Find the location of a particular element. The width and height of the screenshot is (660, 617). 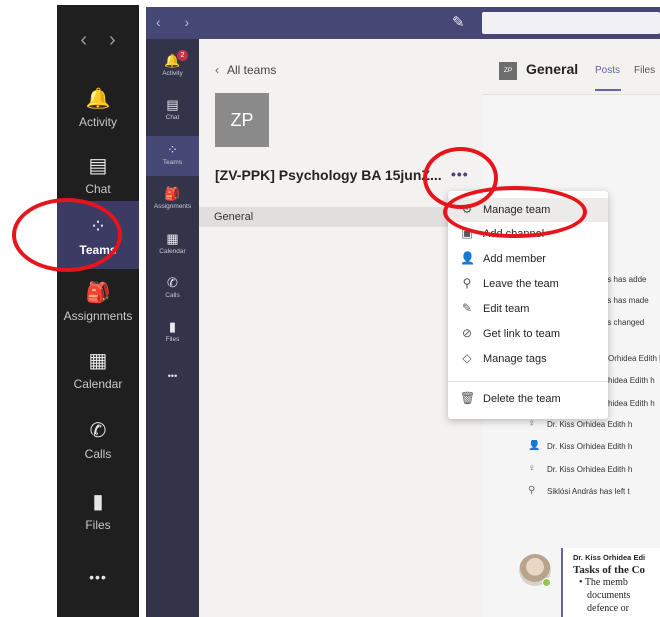

menu-item-manage-tags: ◇ Manage tags is located at coordinates (528, 359).